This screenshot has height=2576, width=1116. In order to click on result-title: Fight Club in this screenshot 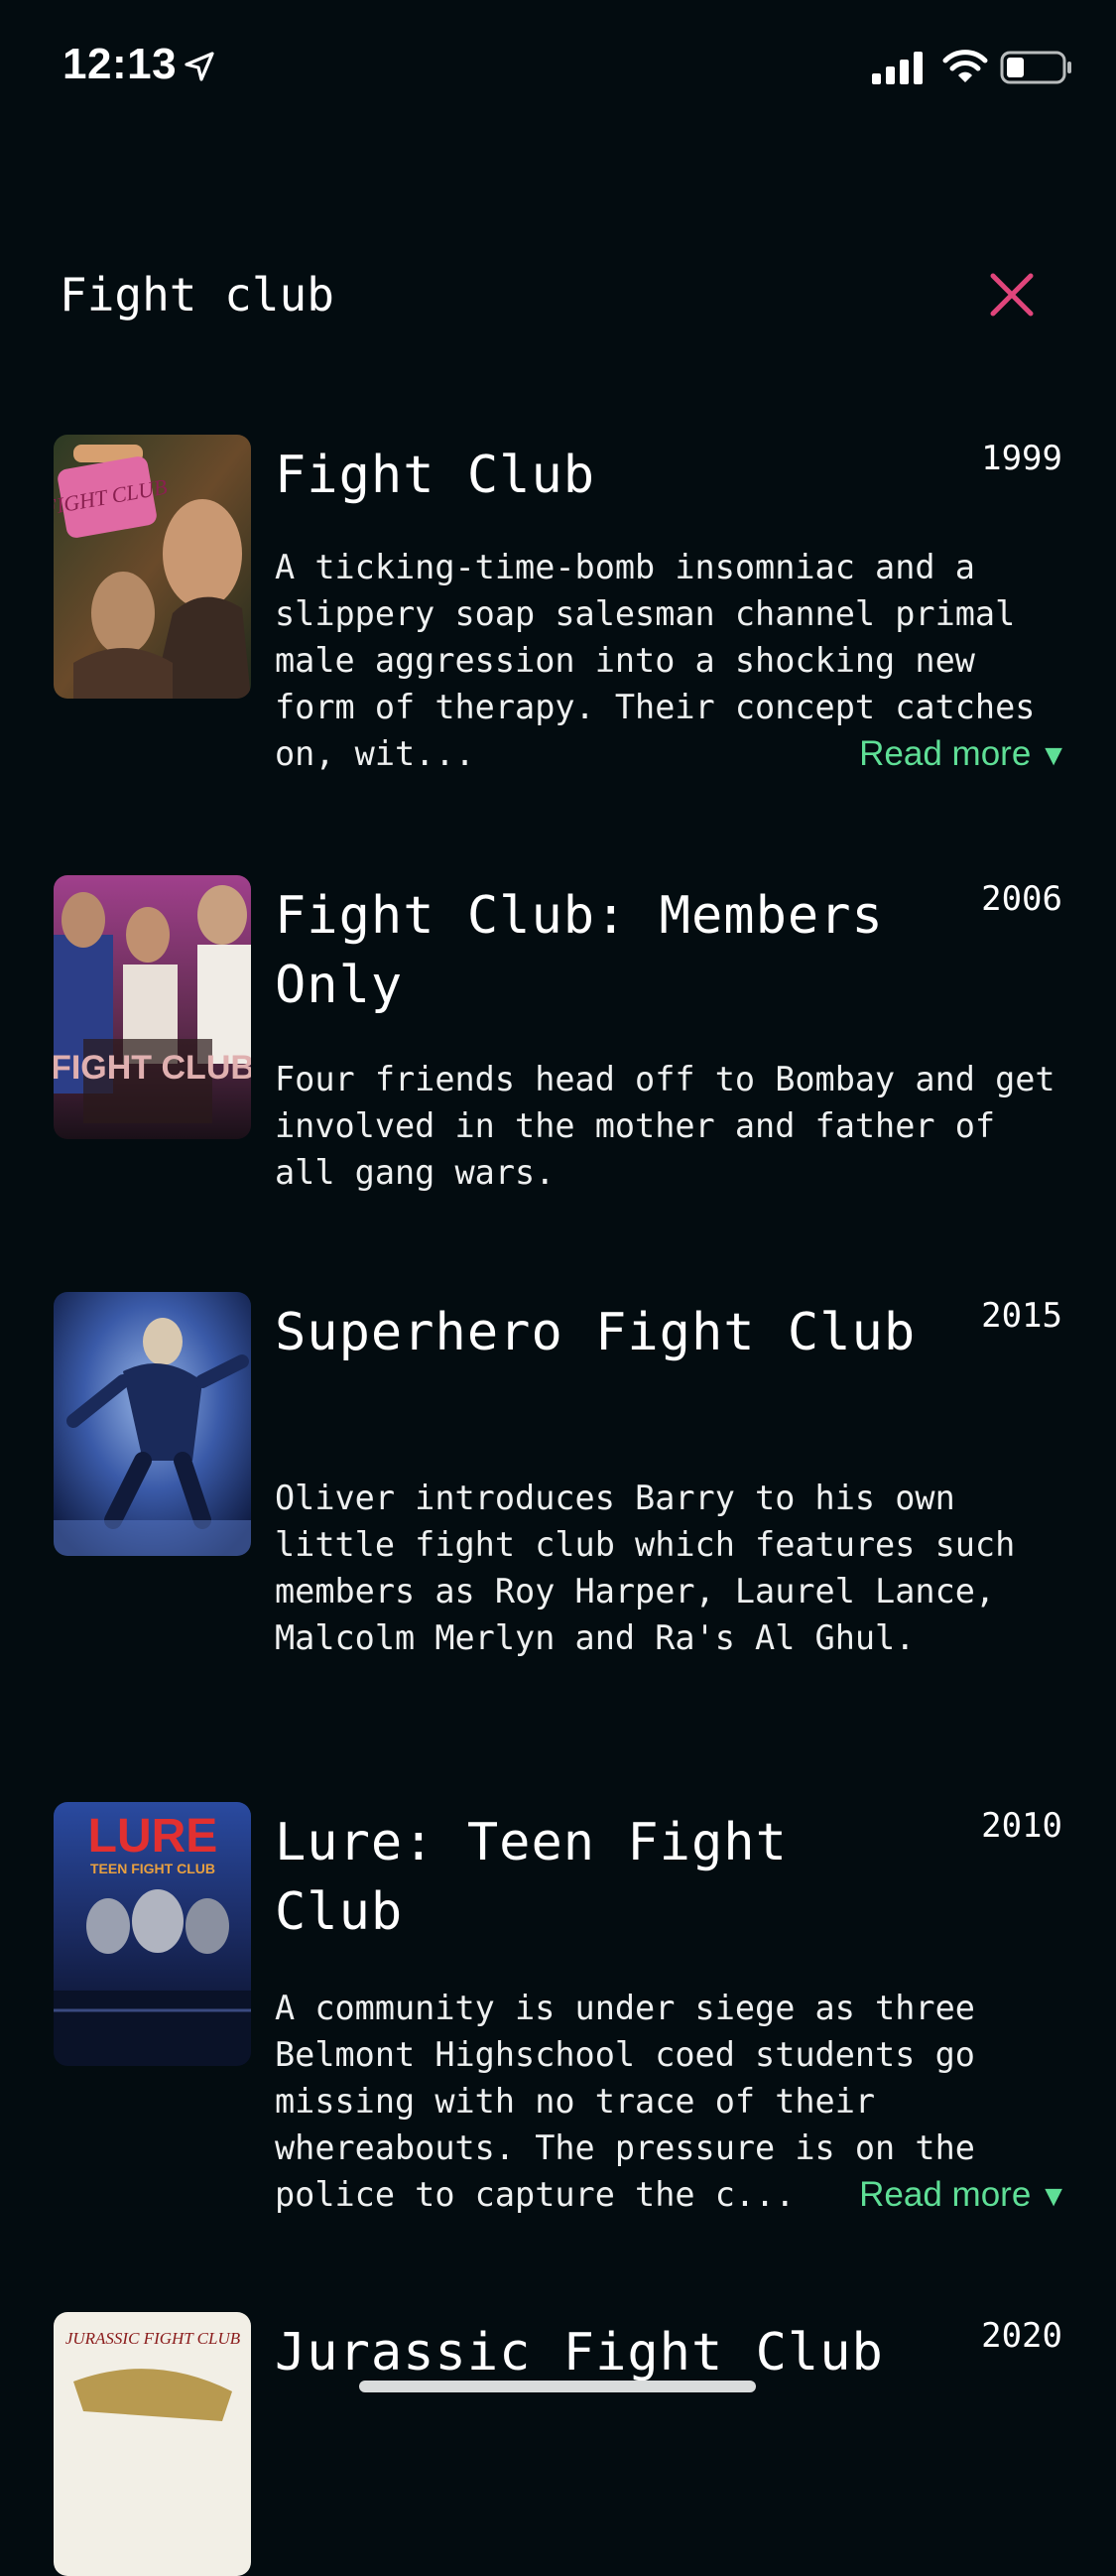, I will do `click(435, 476)`.